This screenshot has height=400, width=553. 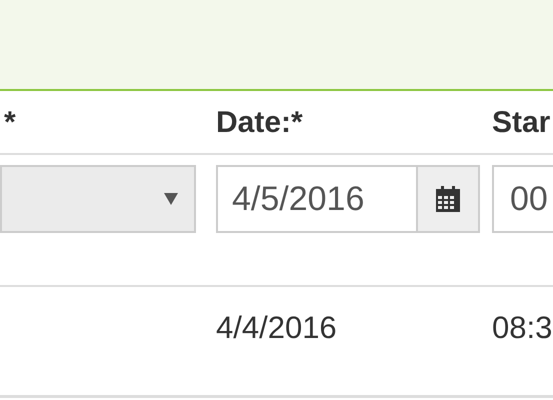 I want to click on column-header: *, so click(x=10, y=122).